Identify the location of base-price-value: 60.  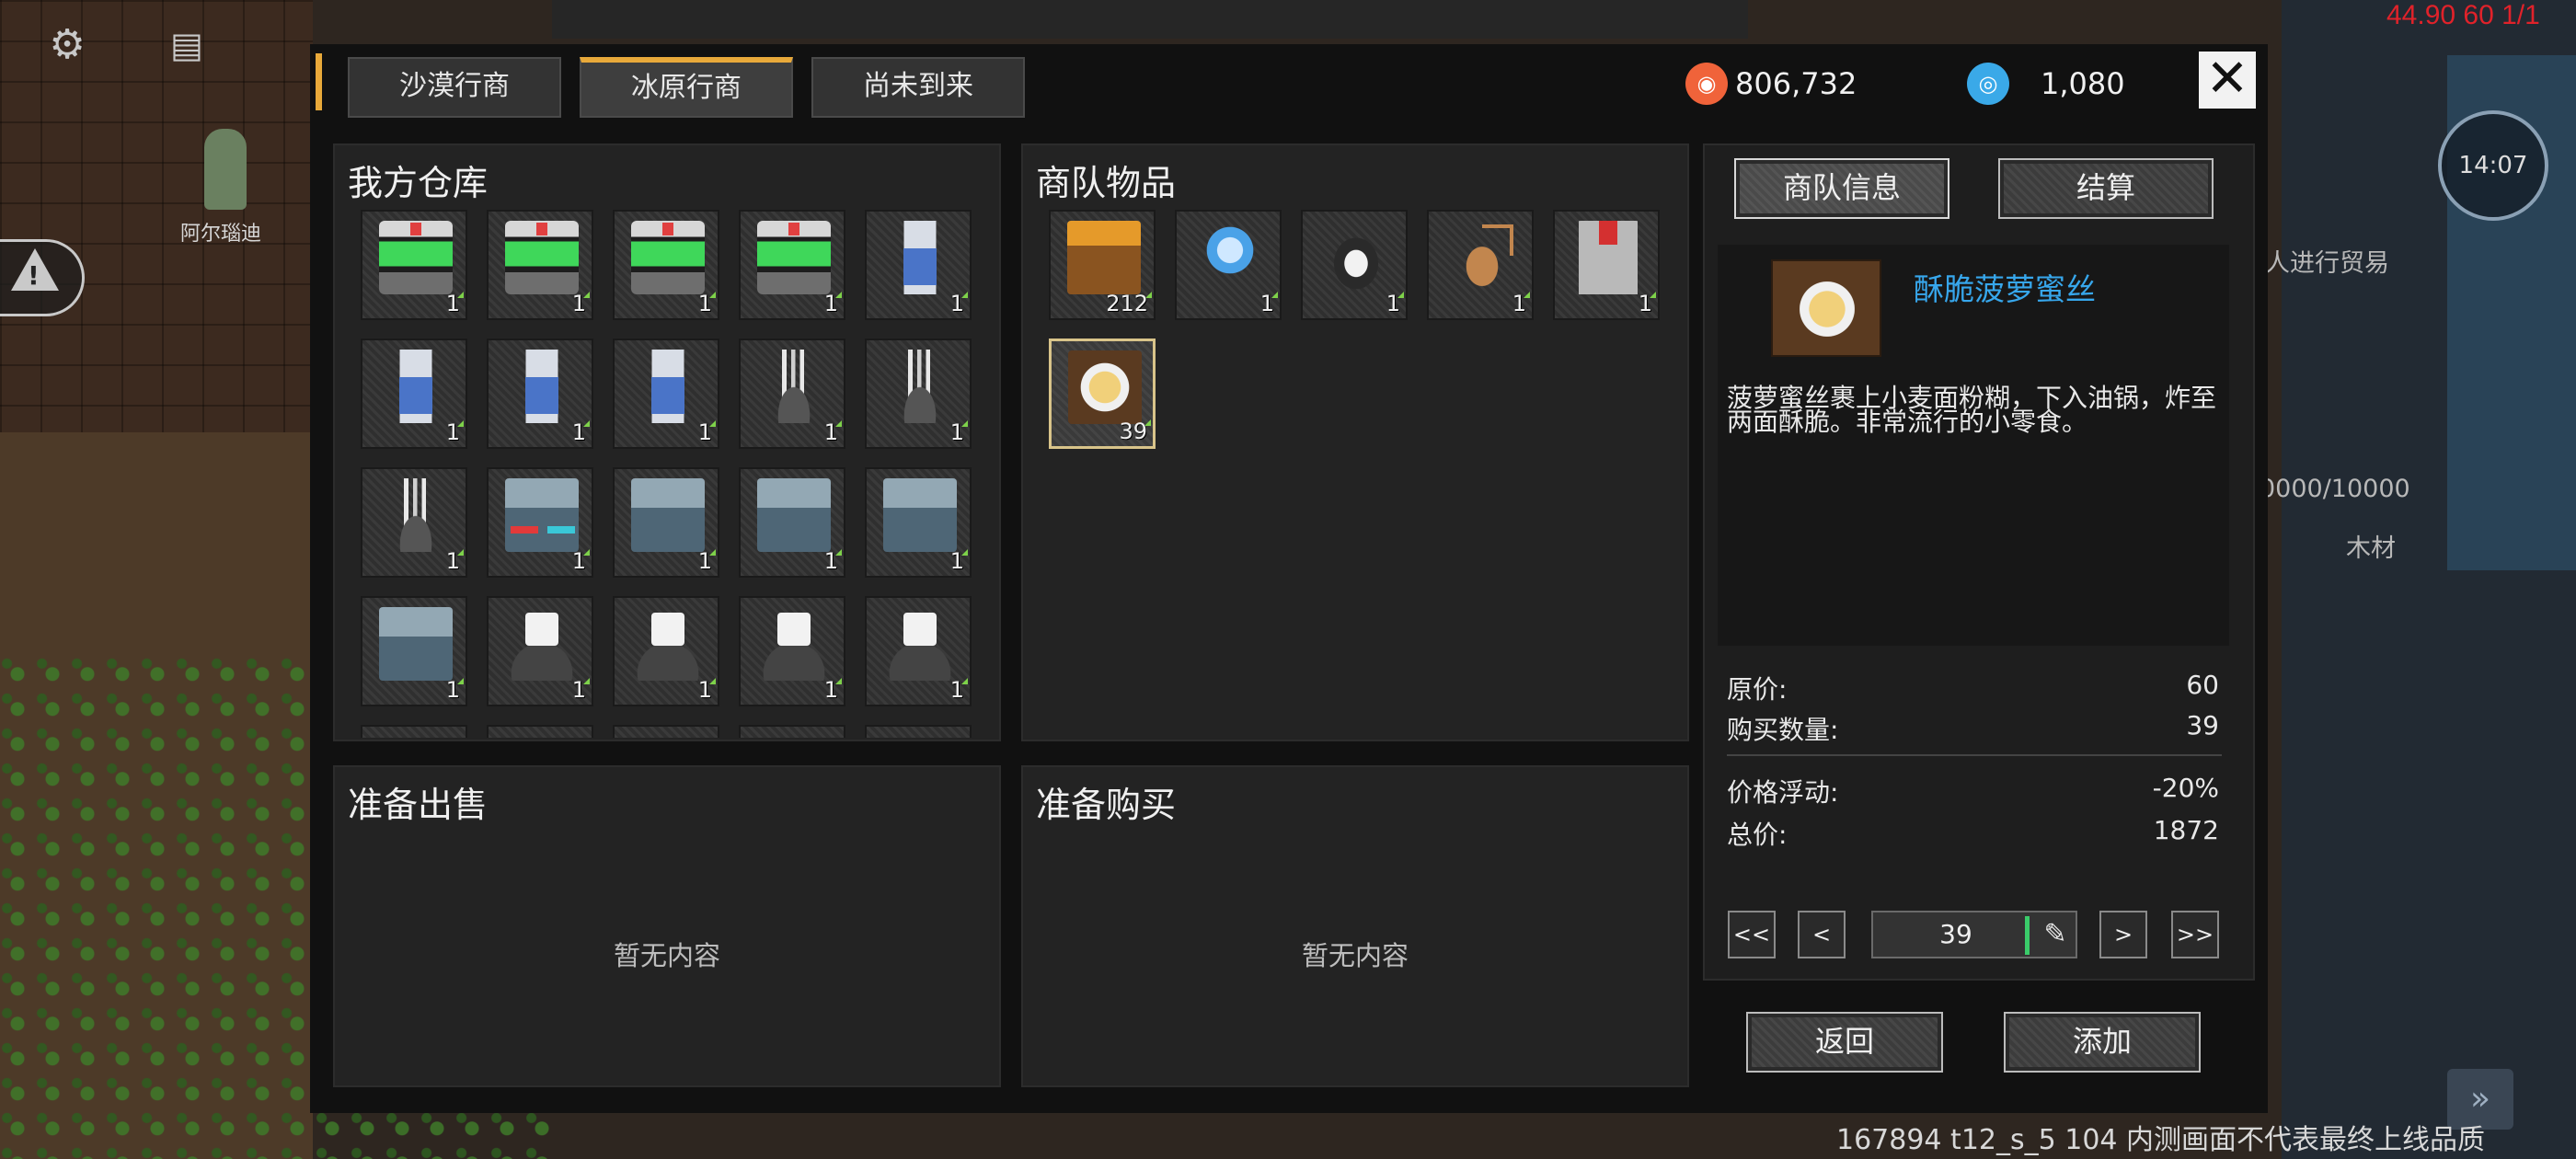
(2202, 685).